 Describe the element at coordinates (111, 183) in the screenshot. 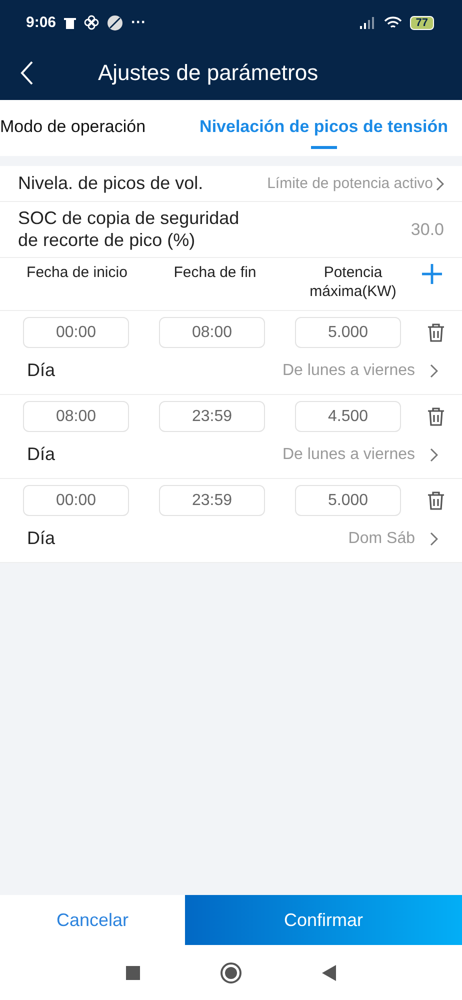

I see `setting-label: Nivela. de picos de vol.` at that location.